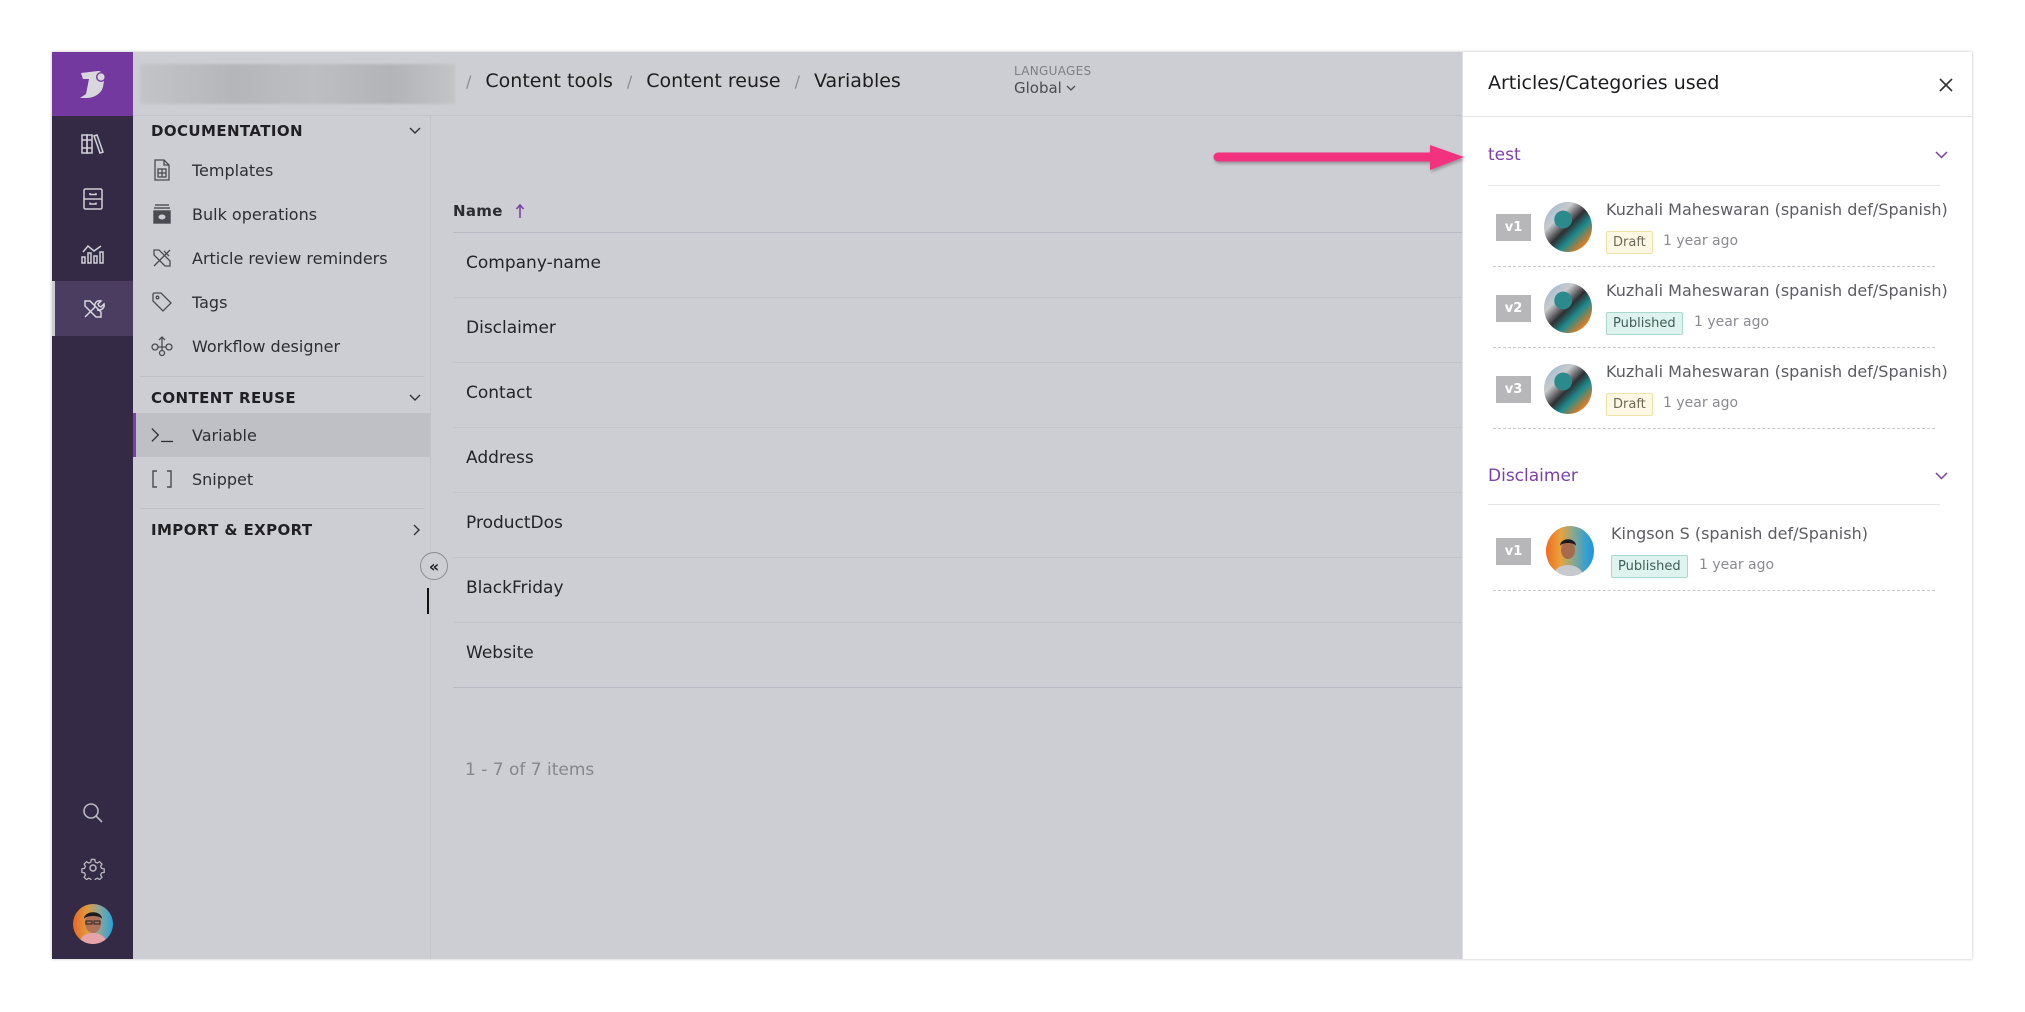 The width and height of the screenshot is (2025, 1012). Describe the element at coordinates (281, 435) in the screenshot. I see `sidebar-item-variable: Variable` at that location.